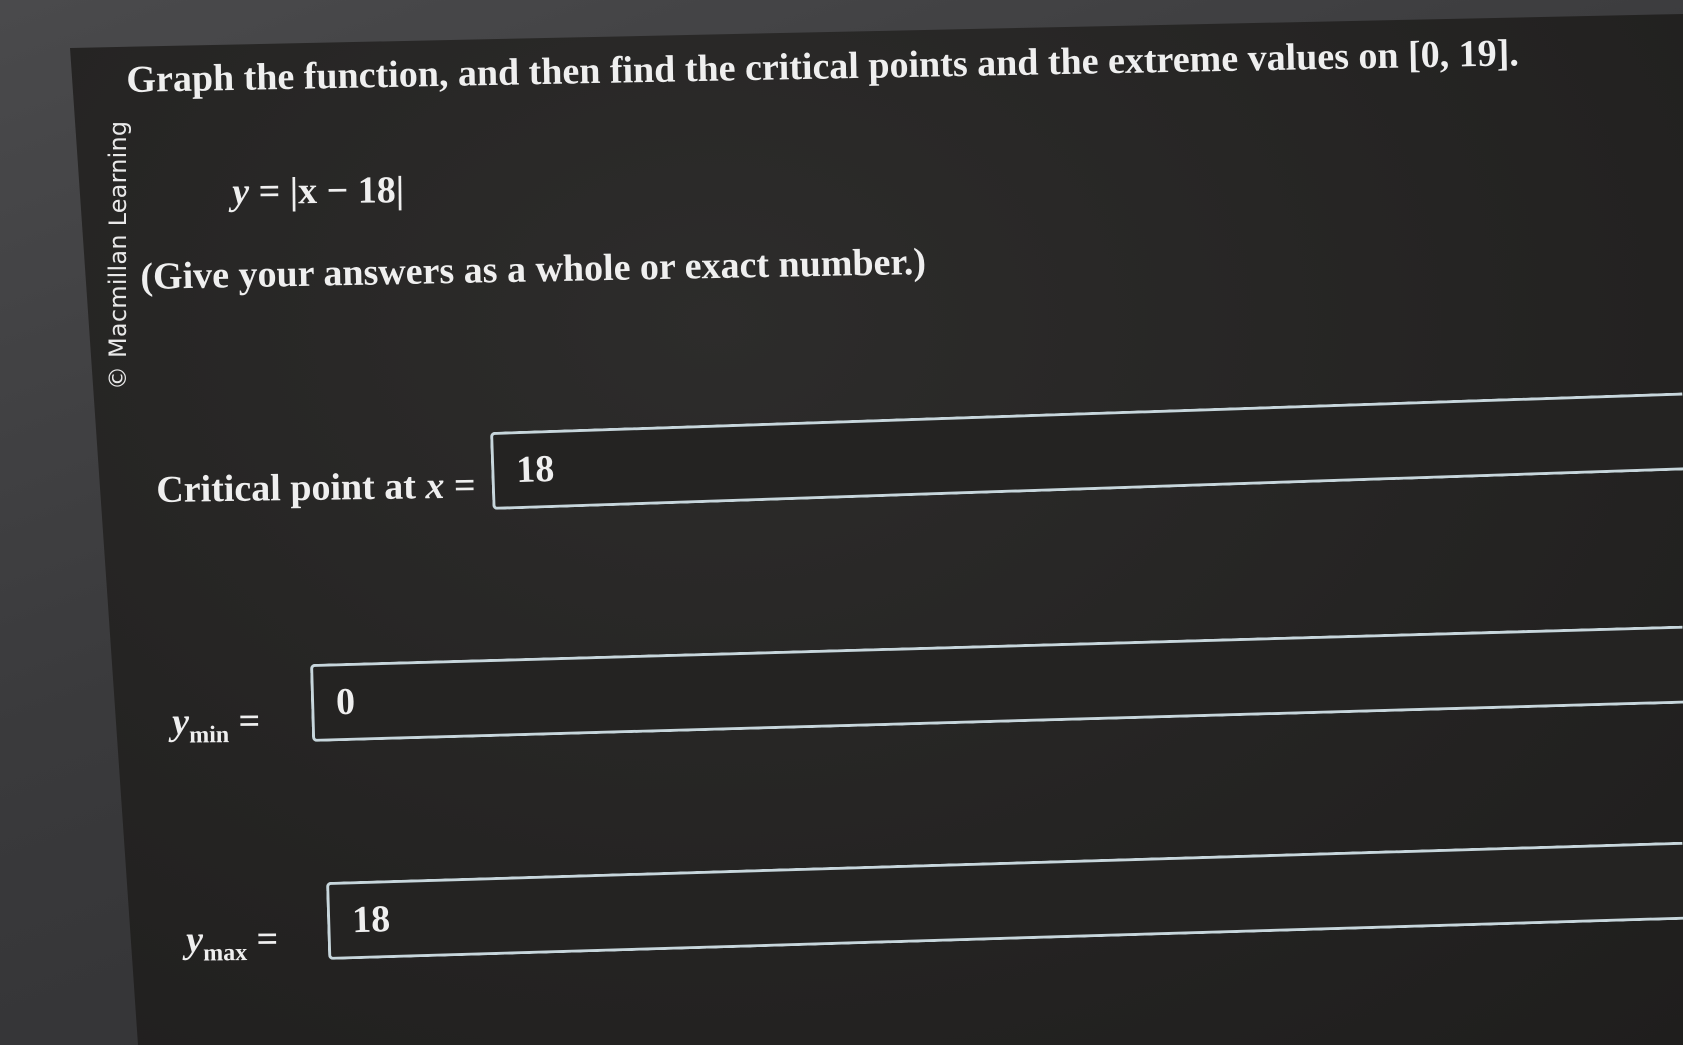 Image resolution: width=1683 pixels, height=1045 pixels. I want to click on y-min-label: ymin =, so click(216, 724).